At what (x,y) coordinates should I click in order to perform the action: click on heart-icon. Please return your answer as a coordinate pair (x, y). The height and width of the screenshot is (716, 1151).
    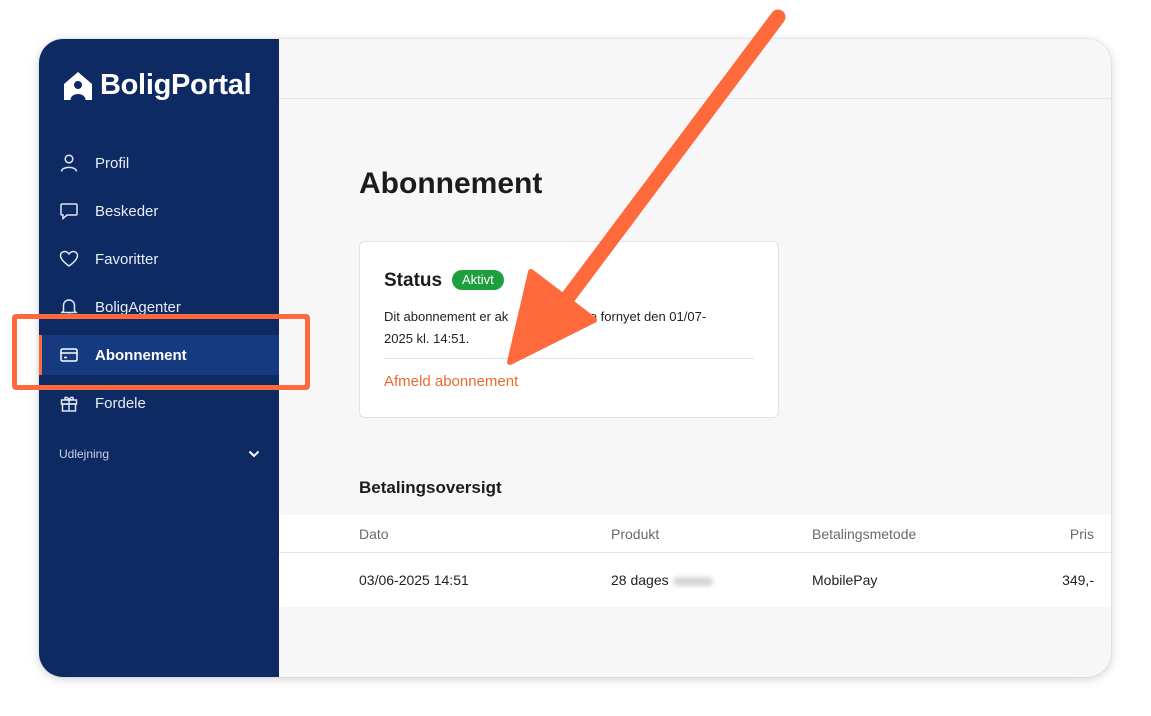
    Looking at the image, I should click on (69, 258).